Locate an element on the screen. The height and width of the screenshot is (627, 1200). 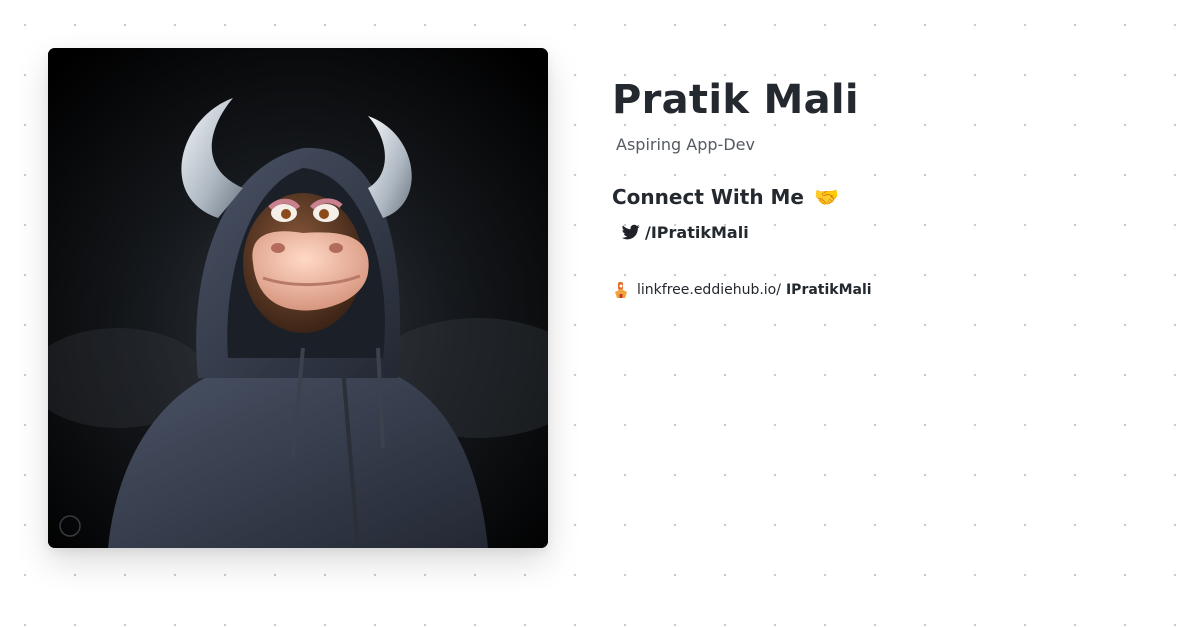
profile-name: Pratik Mali is located at coordinates (735, 100).